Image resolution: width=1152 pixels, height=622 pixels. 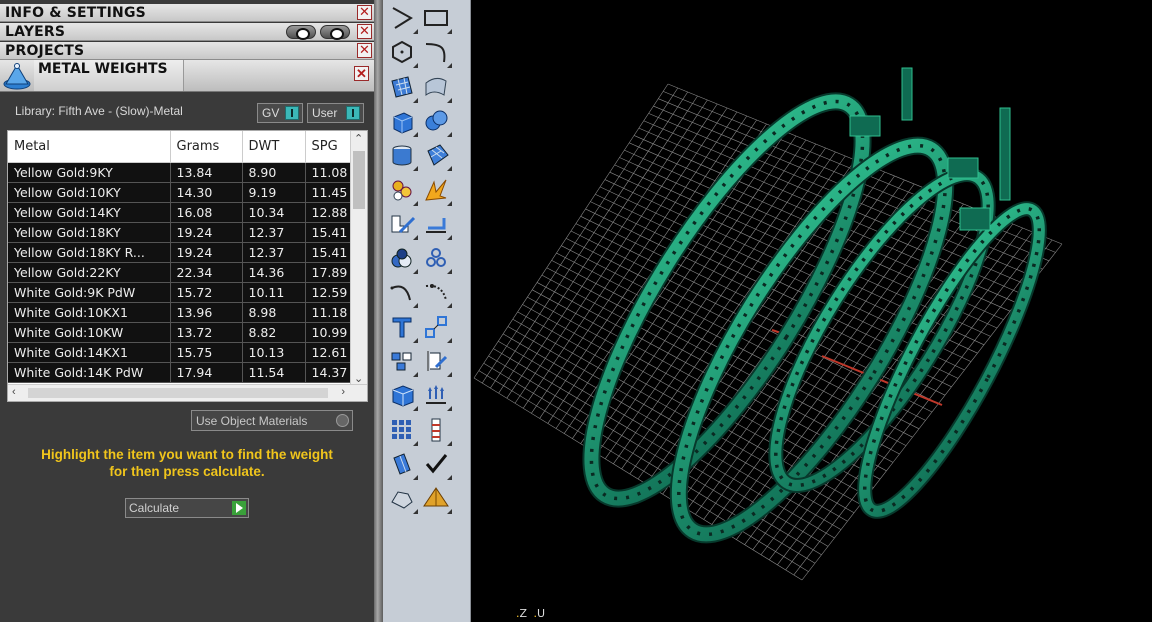 I want to click on surface-grid-icon, so click(x=403, y=88).